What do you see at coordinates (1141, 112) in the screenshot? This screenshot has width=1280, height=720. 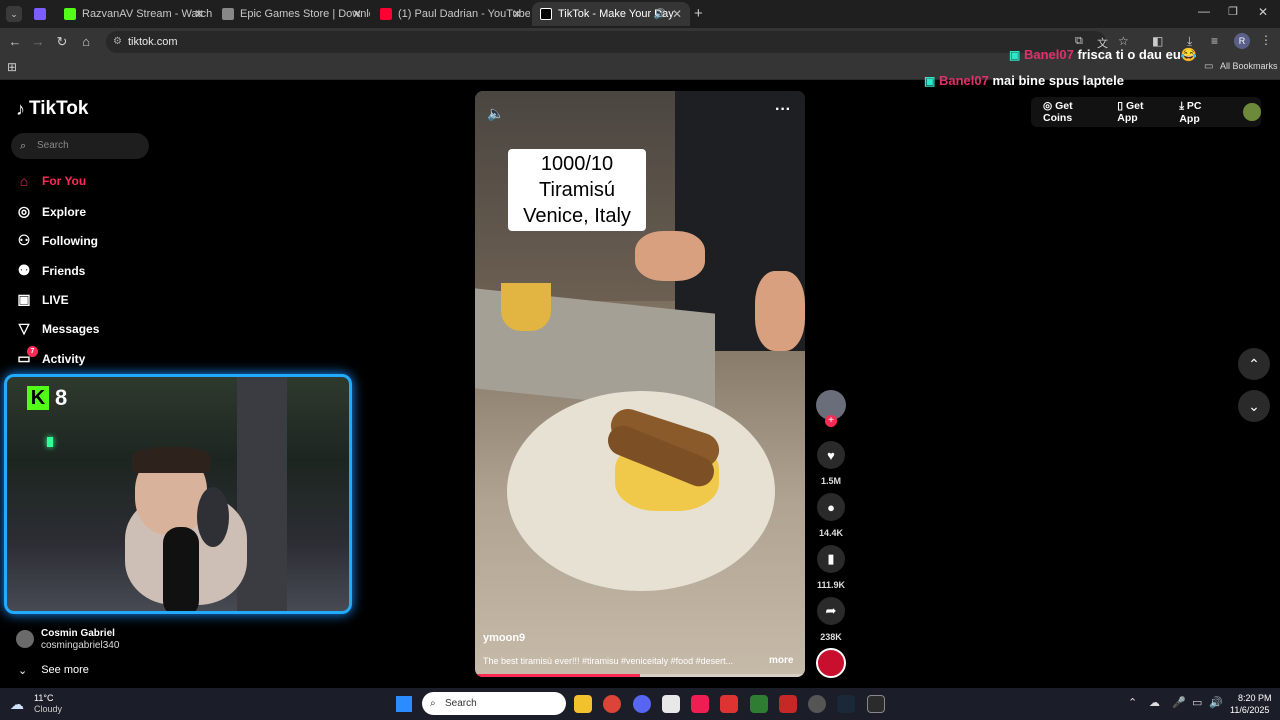 I see `get-app-button: ▯ Get App` at bounding box center [1141, 112].